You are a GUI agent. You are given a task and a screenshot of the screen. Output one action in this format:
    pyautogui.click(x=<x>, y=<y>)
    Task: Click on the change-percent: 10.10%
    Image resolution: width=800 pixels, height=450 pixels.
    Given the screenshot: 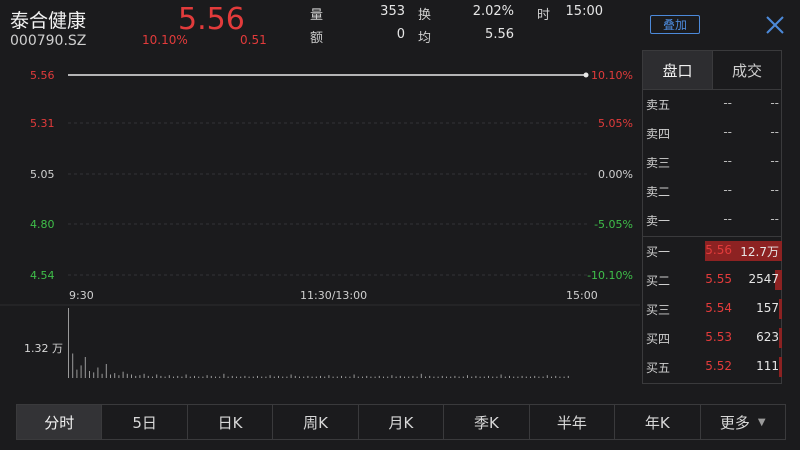 What is the action you would take?
    pyautogui.click(x=165, y=40)
    